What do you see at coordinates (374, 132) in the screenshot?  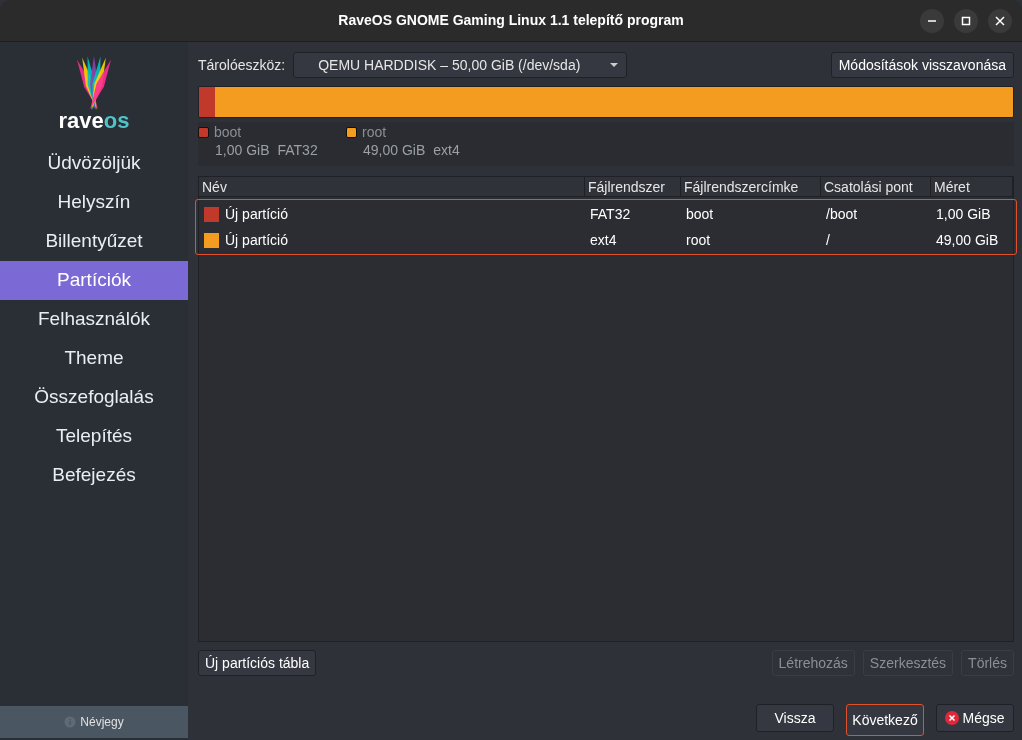 I see `legend-name: root` at bounding box center [374, 132].